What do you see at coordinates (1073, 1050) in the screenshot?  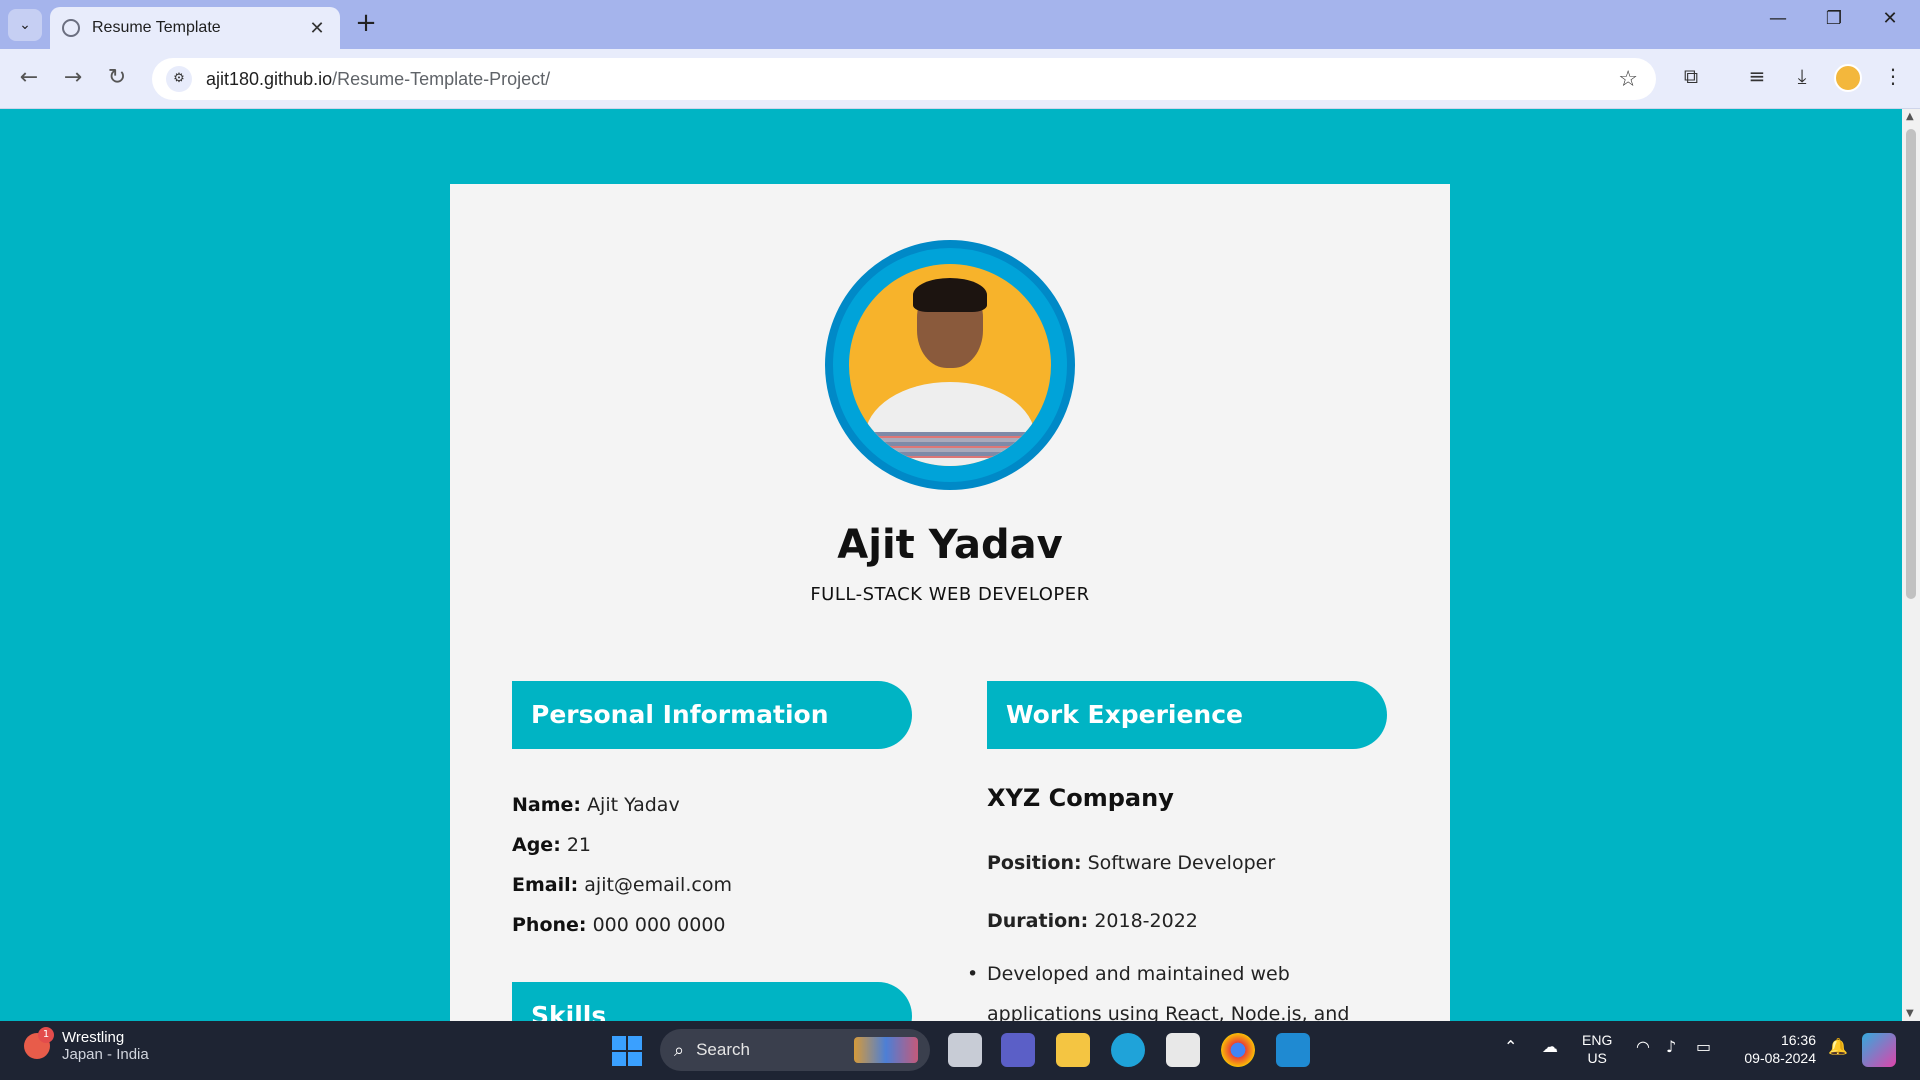 I see `file-explorer-icon` at bounding box center [1073, 1050].